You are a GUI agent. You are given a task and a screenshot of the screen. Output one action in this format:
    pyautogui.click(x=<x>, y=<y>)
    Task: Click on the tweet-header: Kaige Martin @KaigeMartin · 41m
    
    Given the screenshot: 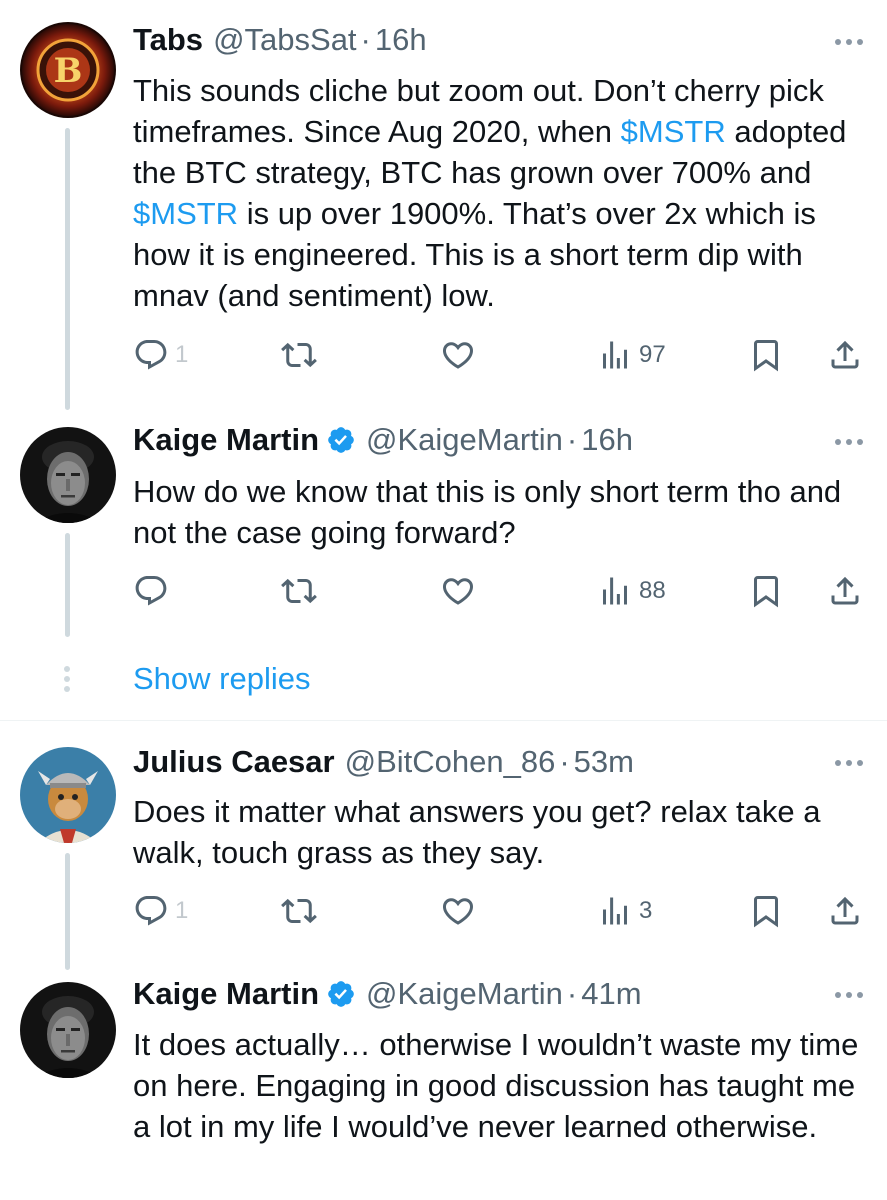 What is the action you would take?
    pyautogui.click(x=387, y=994)
    